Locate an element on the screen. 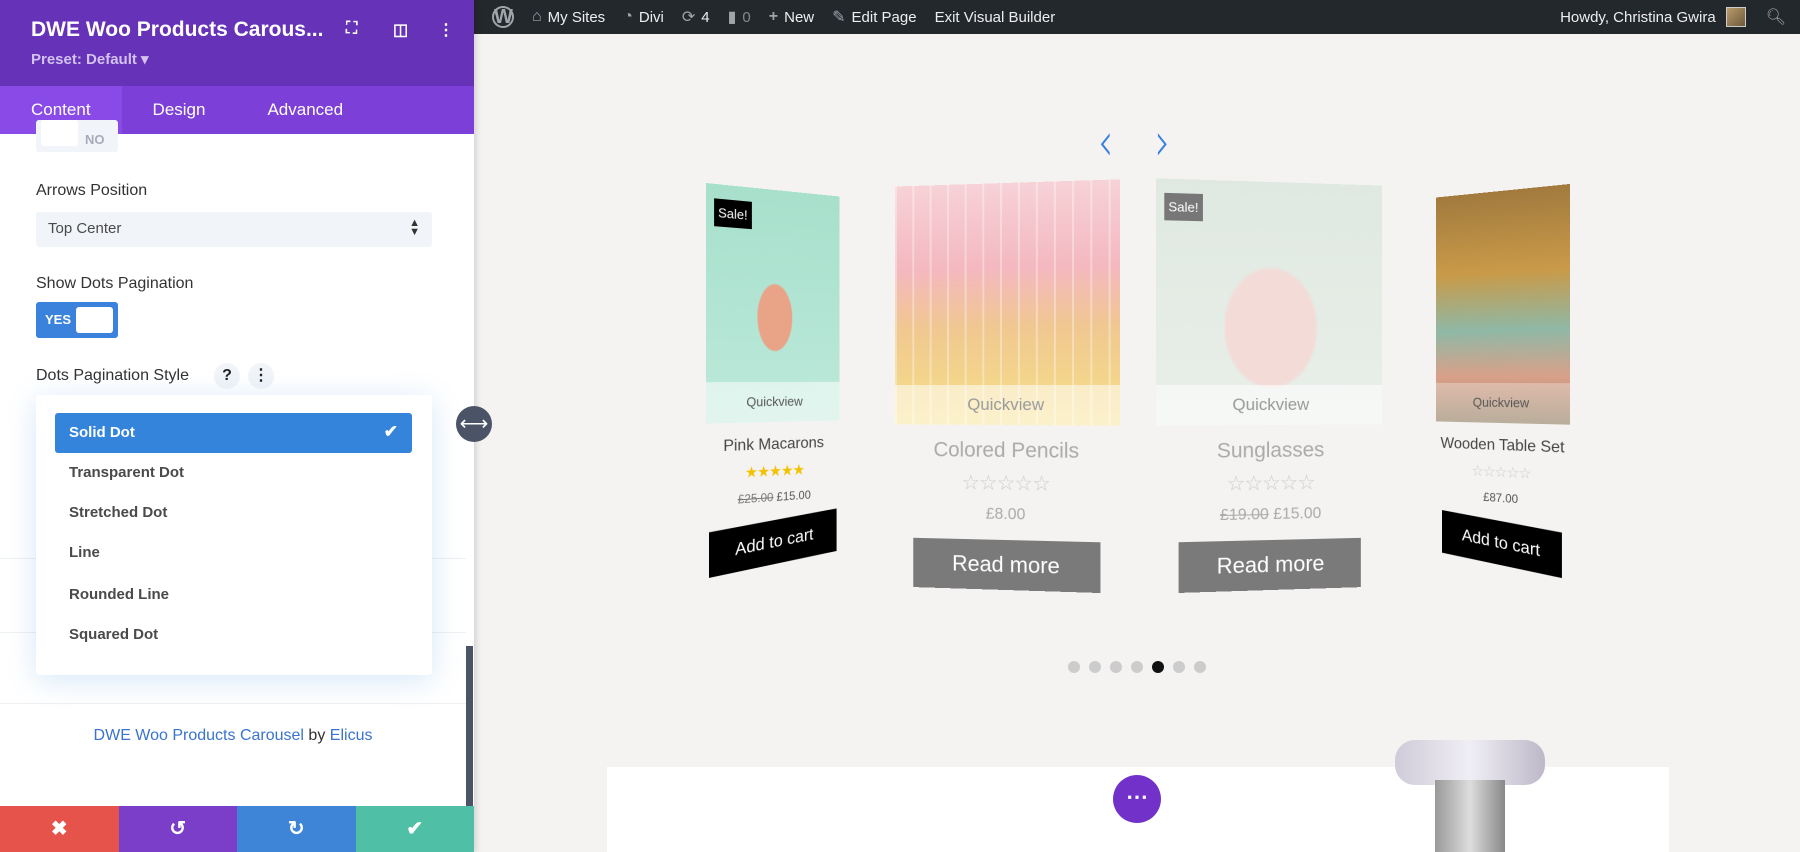 Image resolution: width=1800 pixels, height=852 pixels. divi-link: ◔ Divi is located at coordinates (643, 17).